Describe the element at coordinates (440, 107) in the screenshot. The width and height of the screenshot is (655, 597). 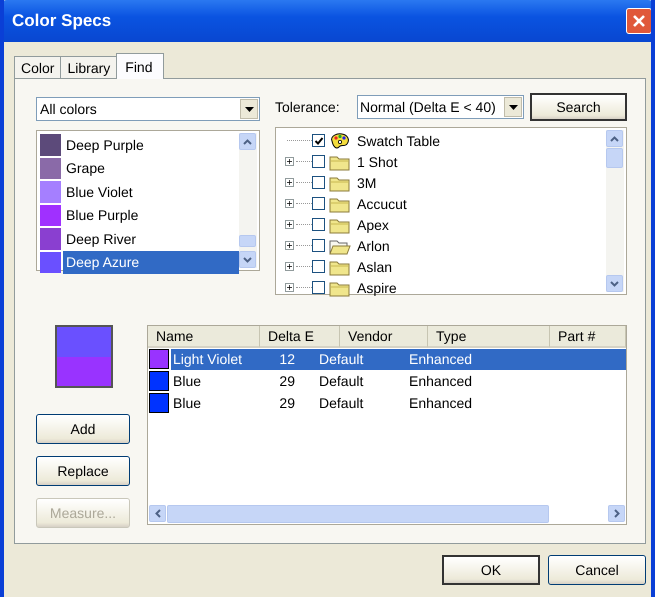
I see `tolerance-dropdown: Normal (Delta E < 40)` at that location.